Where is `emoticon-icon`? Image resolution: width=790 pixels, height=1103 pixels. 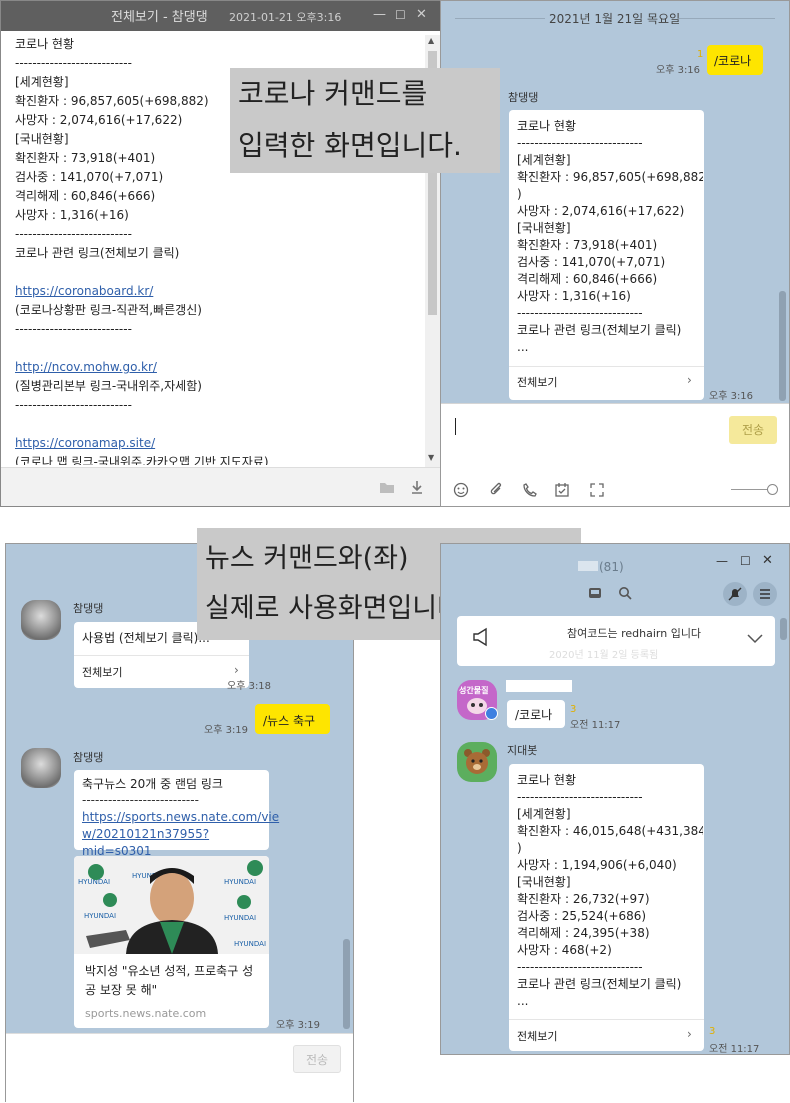
emoticon-icon is located at coordinates (461, 490).